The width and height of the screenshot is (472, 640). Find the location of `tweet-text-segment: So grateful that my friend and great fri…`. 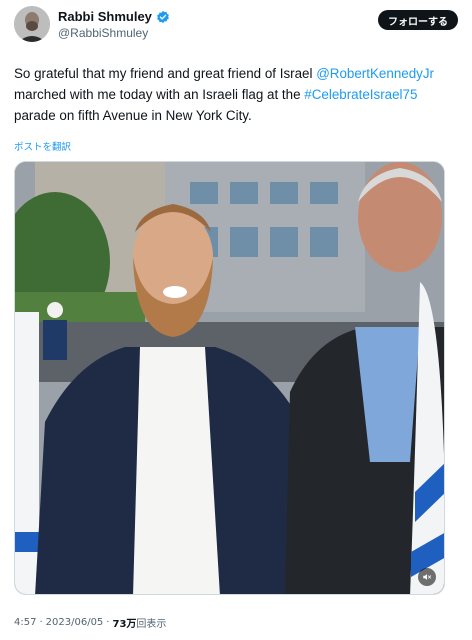

tweet-text-segment: So grateful that my friend and great fri… is located at coordinates (165, 73).